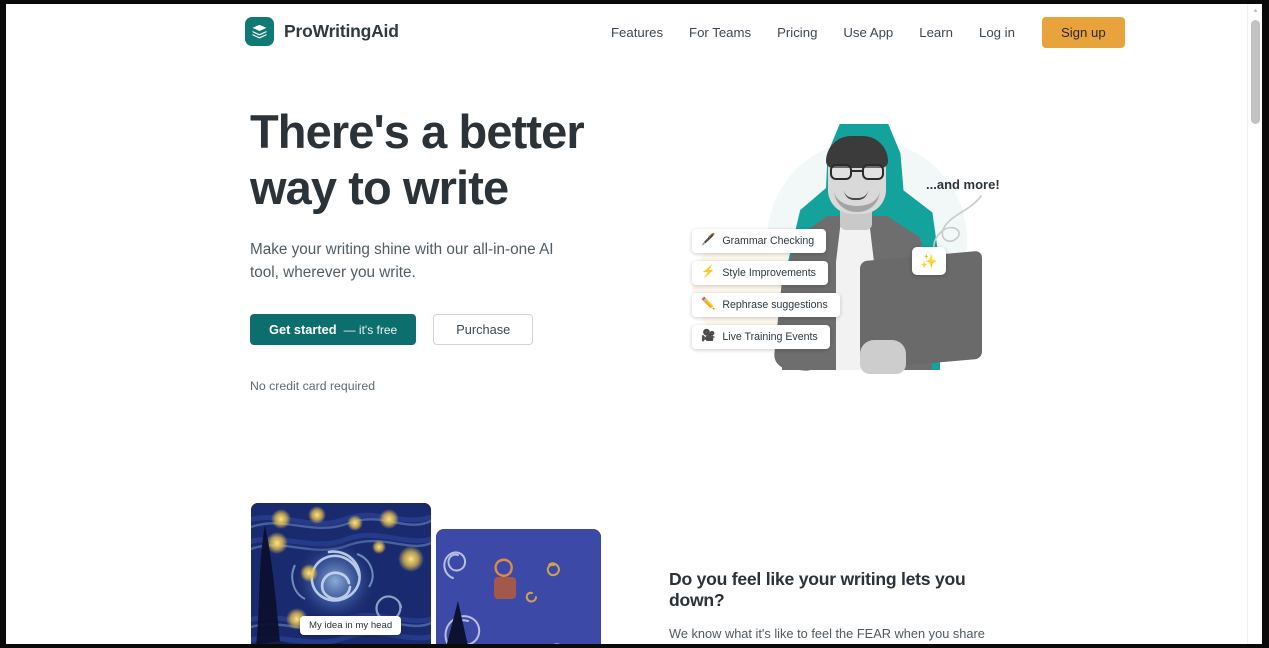  What do you see at coordinates (370, 329) in the screenshot?
I see `get-started-sublabel: — it's free` at bounding box center [370, 329].